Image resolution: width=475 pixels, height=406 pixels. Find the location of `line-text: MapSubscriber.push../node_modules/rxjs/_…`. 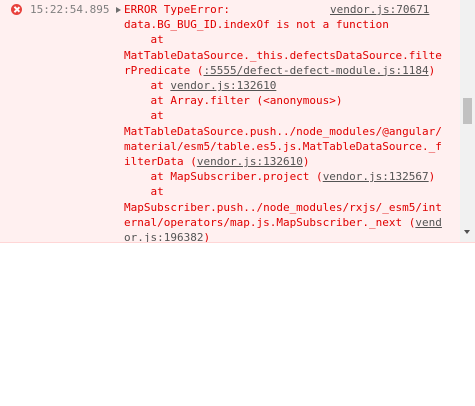

line-text: MapSubscriber.push../node_modules/rxjs/_… is located at coordinates (283, 207).